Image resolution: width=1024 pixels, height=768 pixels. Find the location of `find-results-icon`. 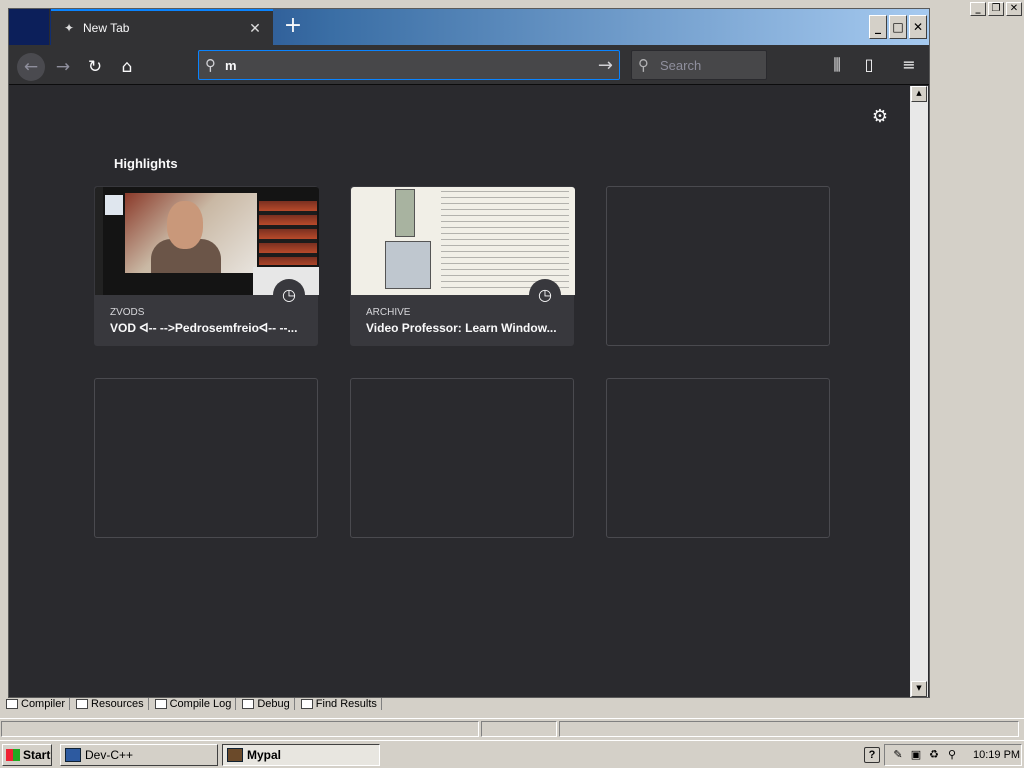

find-results-icon is located at coordinates (306, 704).